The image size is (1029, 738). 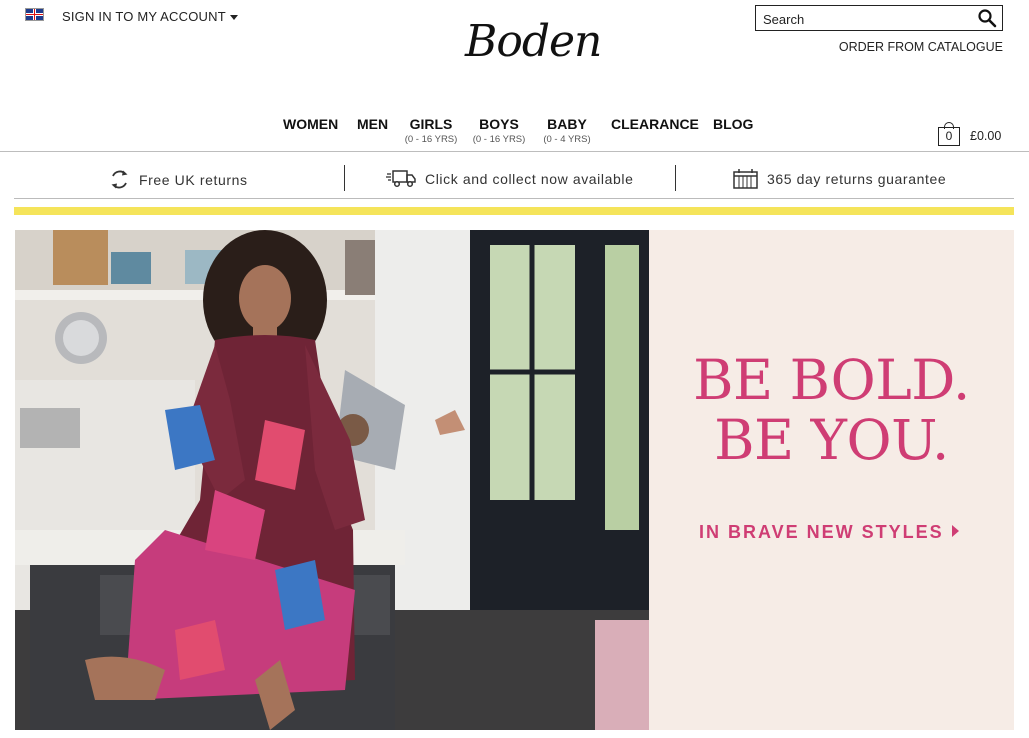 I want to click on nav-women: WOMEN, so click(x=310, y=124).